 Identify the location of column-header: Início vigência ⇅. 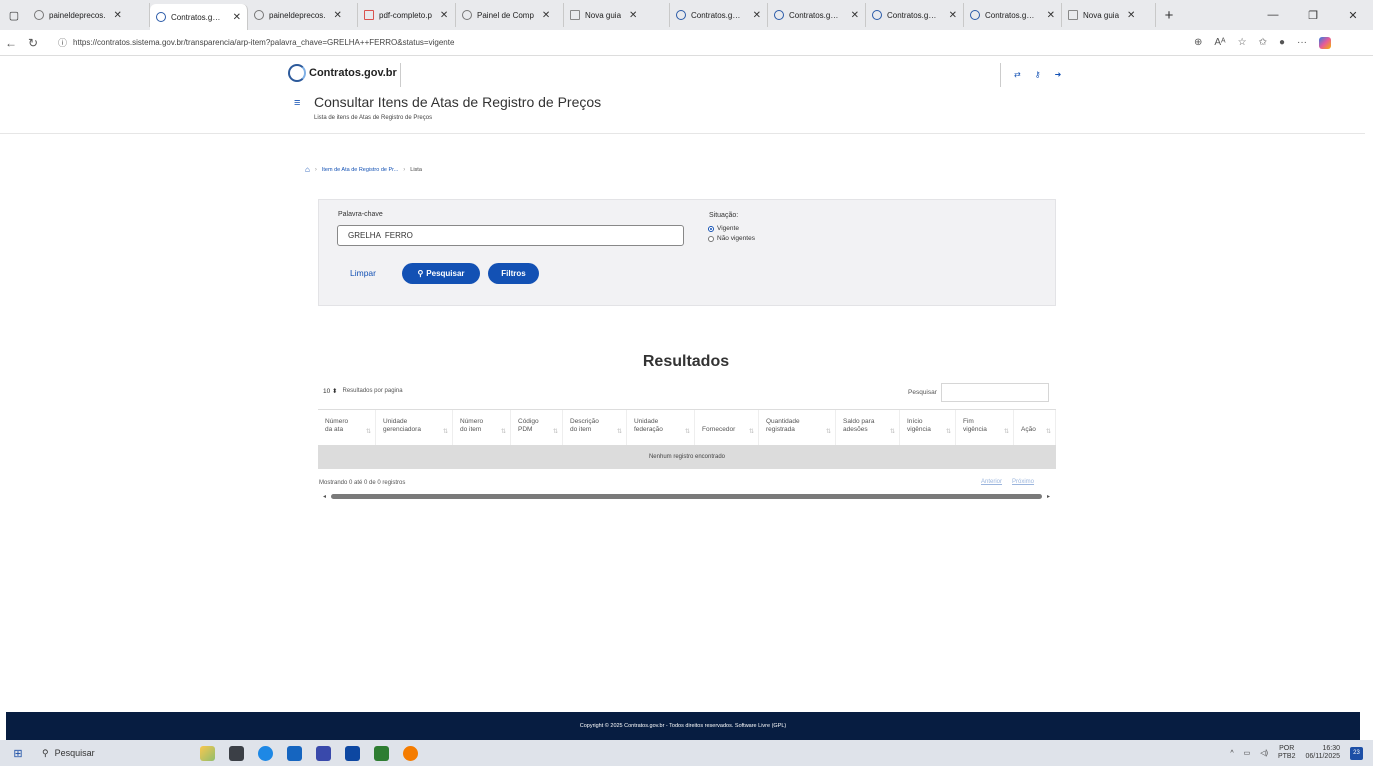
(928, 428).